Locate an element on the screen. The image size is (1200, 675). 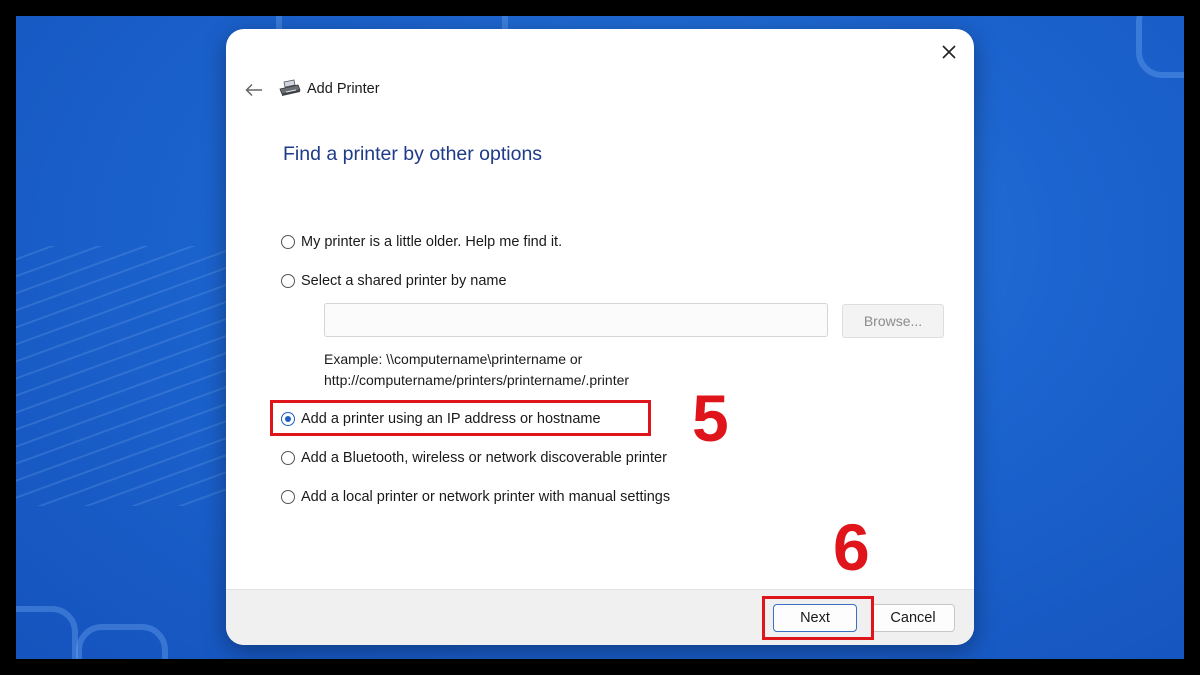
option-shared-printer: Select a shared printer by name is located at coordinates (394, 281).